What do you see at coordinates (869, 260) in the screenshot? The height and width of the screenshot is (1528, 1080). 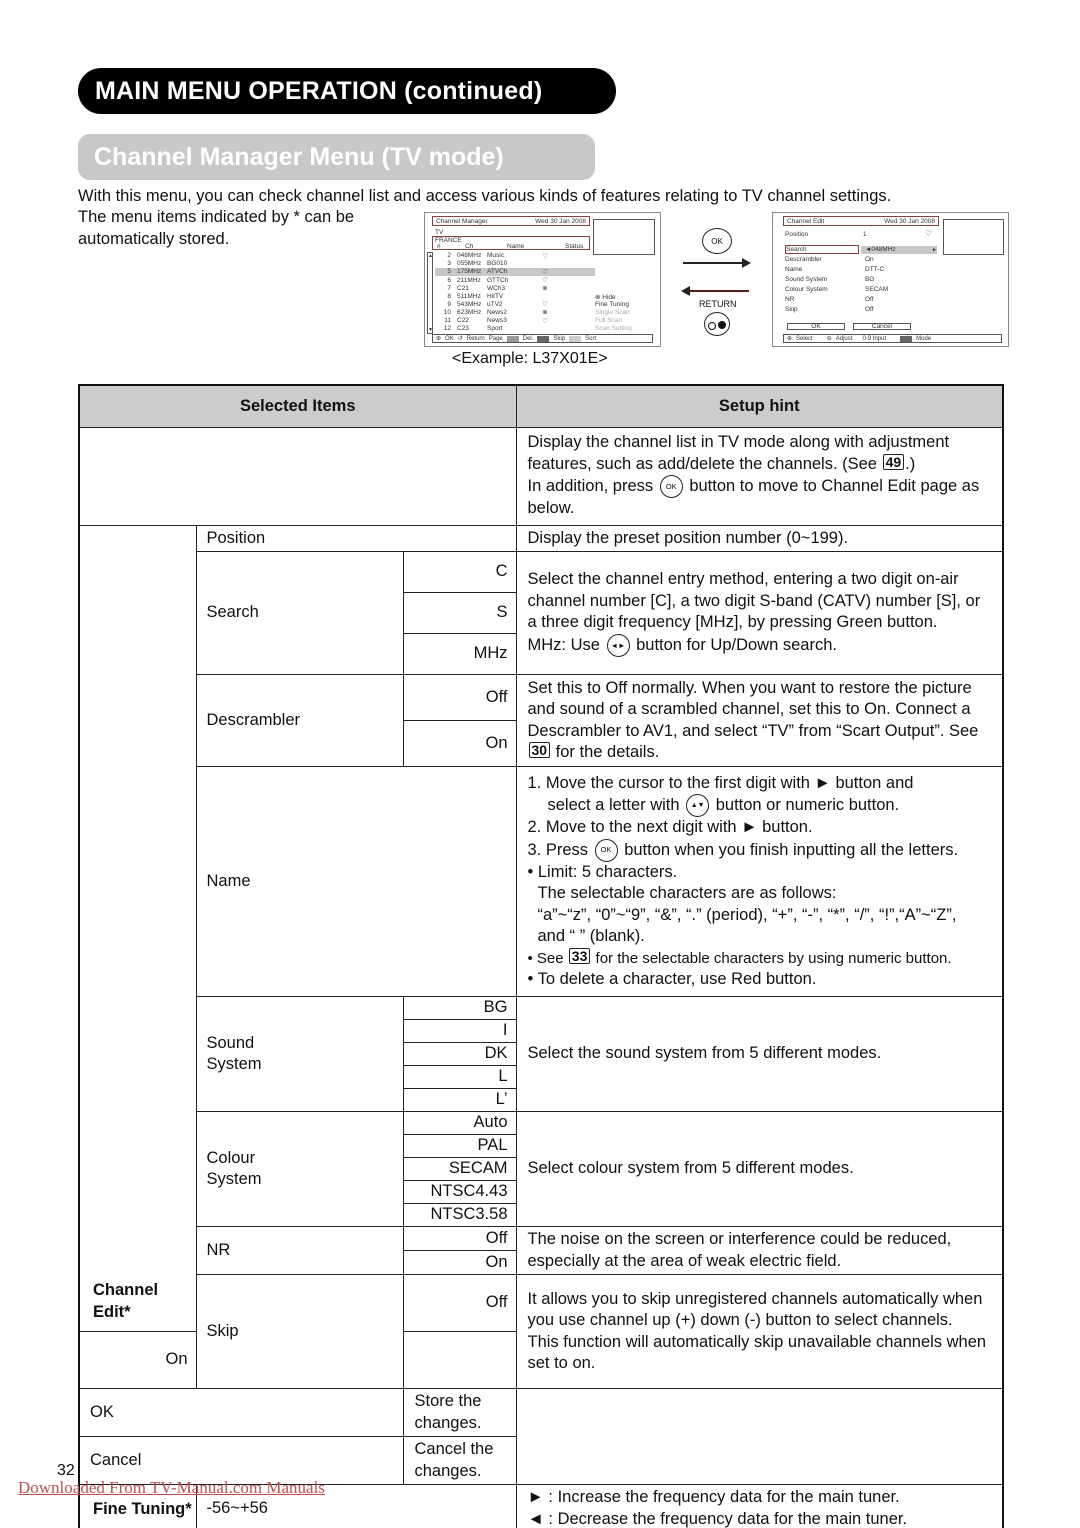 I see `edit-field-value: On` at bounding box center [869, 260].